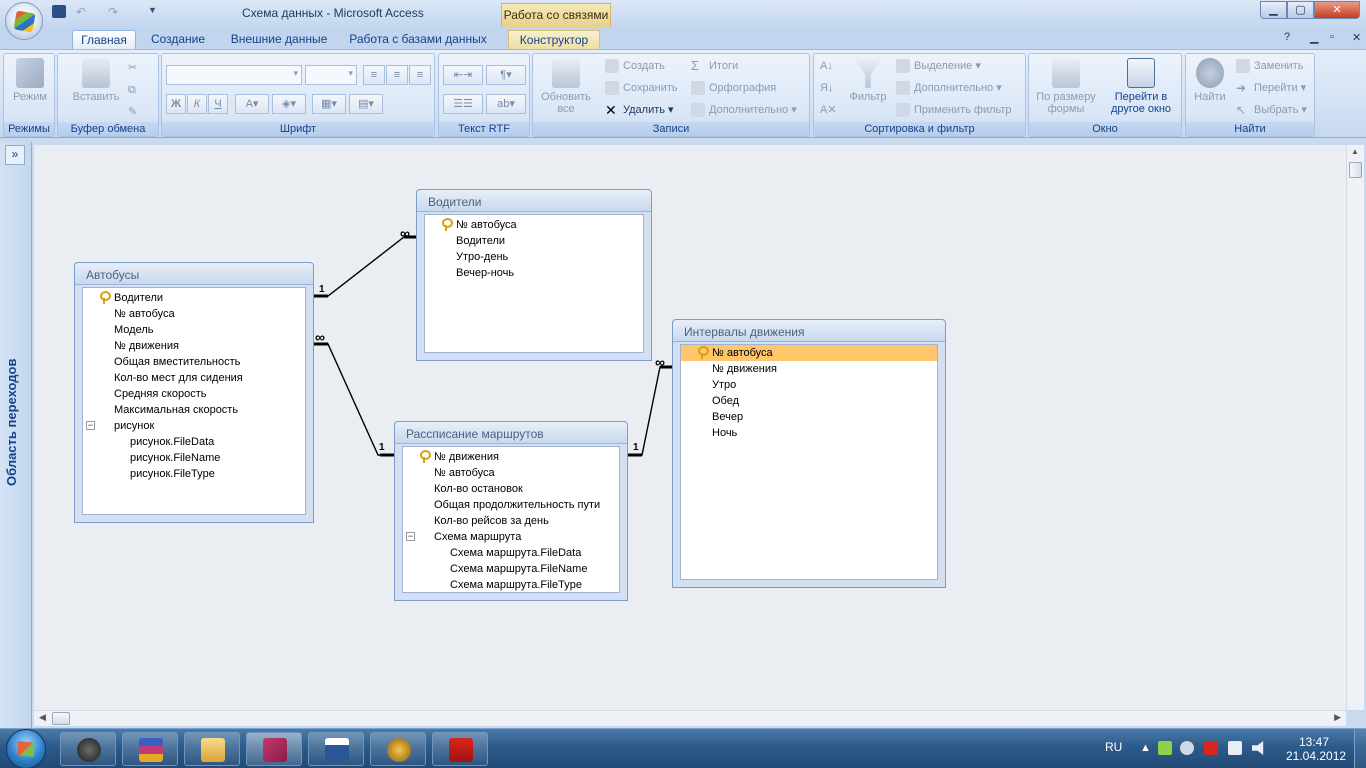 Image resolution: width=1366 pixels, height=768 pixels. I want to click on field-item: Кол-во рейсов за день, so click(511, 521).